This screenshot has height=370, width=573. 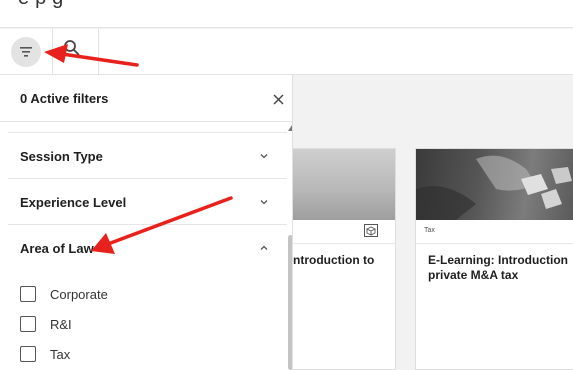 I want to click on course-card: ntroduction to, so click(x=344, y=259).